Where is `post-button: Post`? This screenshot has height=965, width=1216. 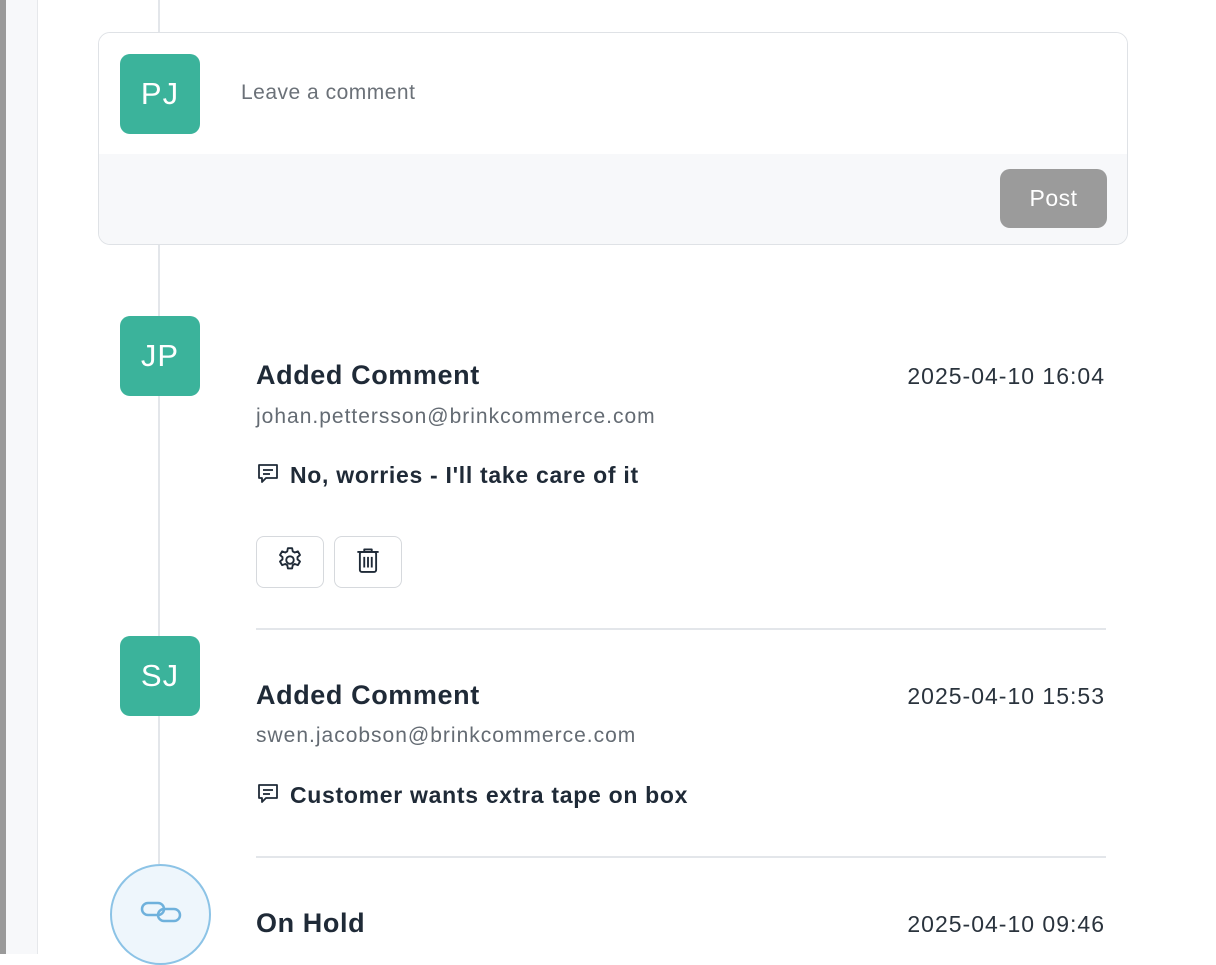
post-button: Post is located at coordinates (1053, 198).